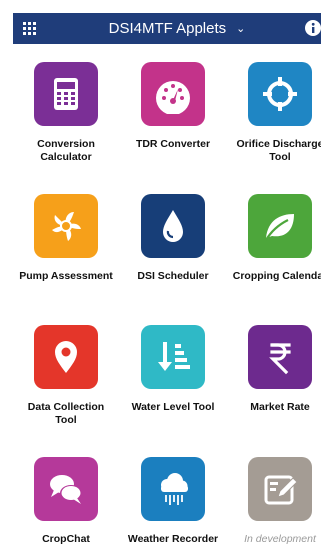 This screenshot has width=321, height=554. I want to click on applet-label: Conversion Calculator, so click(66, 150).